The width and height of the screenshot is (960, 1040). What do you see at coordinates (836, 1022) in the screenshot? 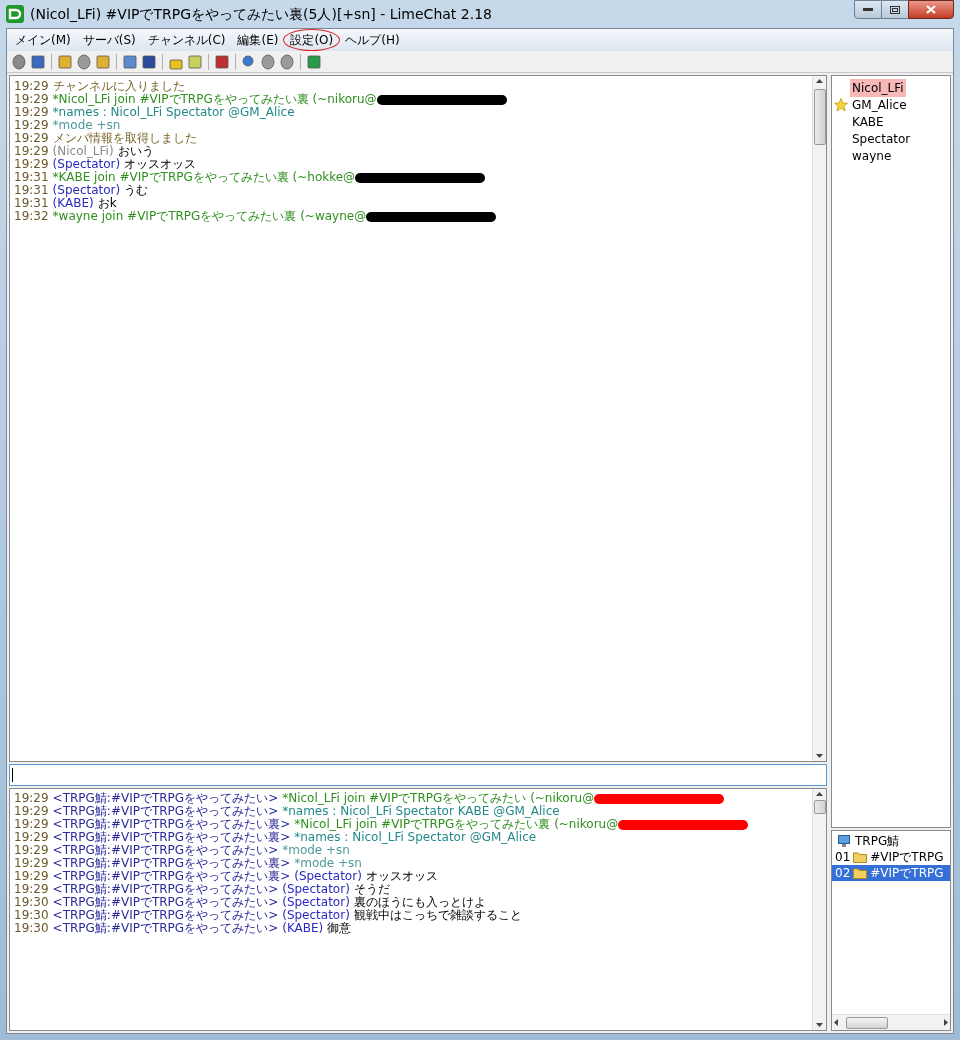
I see `scroll-left-icon` at bounding box center [836, 1022].